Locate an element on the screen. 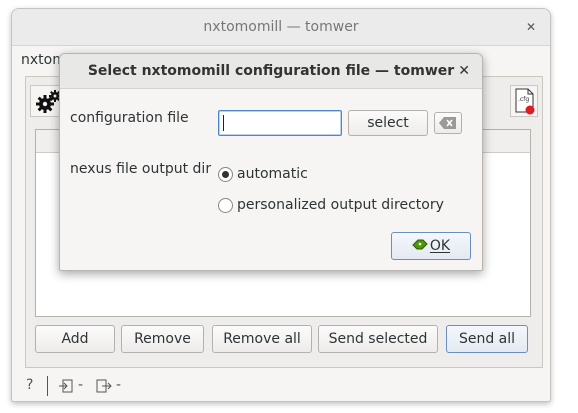 This screenshot has height=413, width=578. personalized-radio is located at coordinates (225, 205).